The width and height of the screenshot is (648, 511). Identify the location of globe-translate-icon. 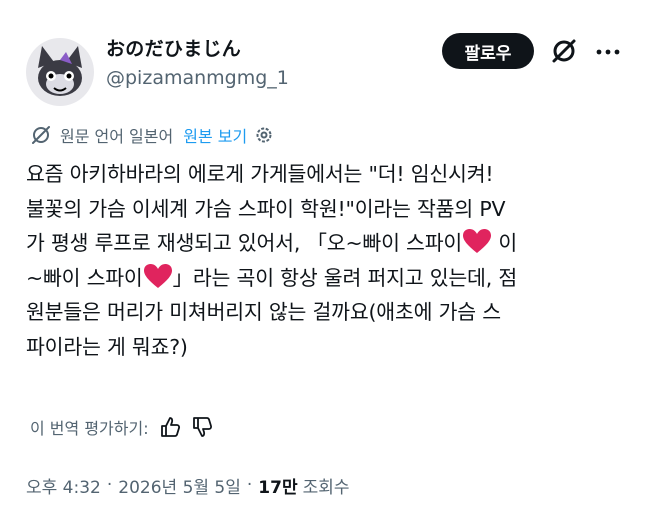
(41, 135).